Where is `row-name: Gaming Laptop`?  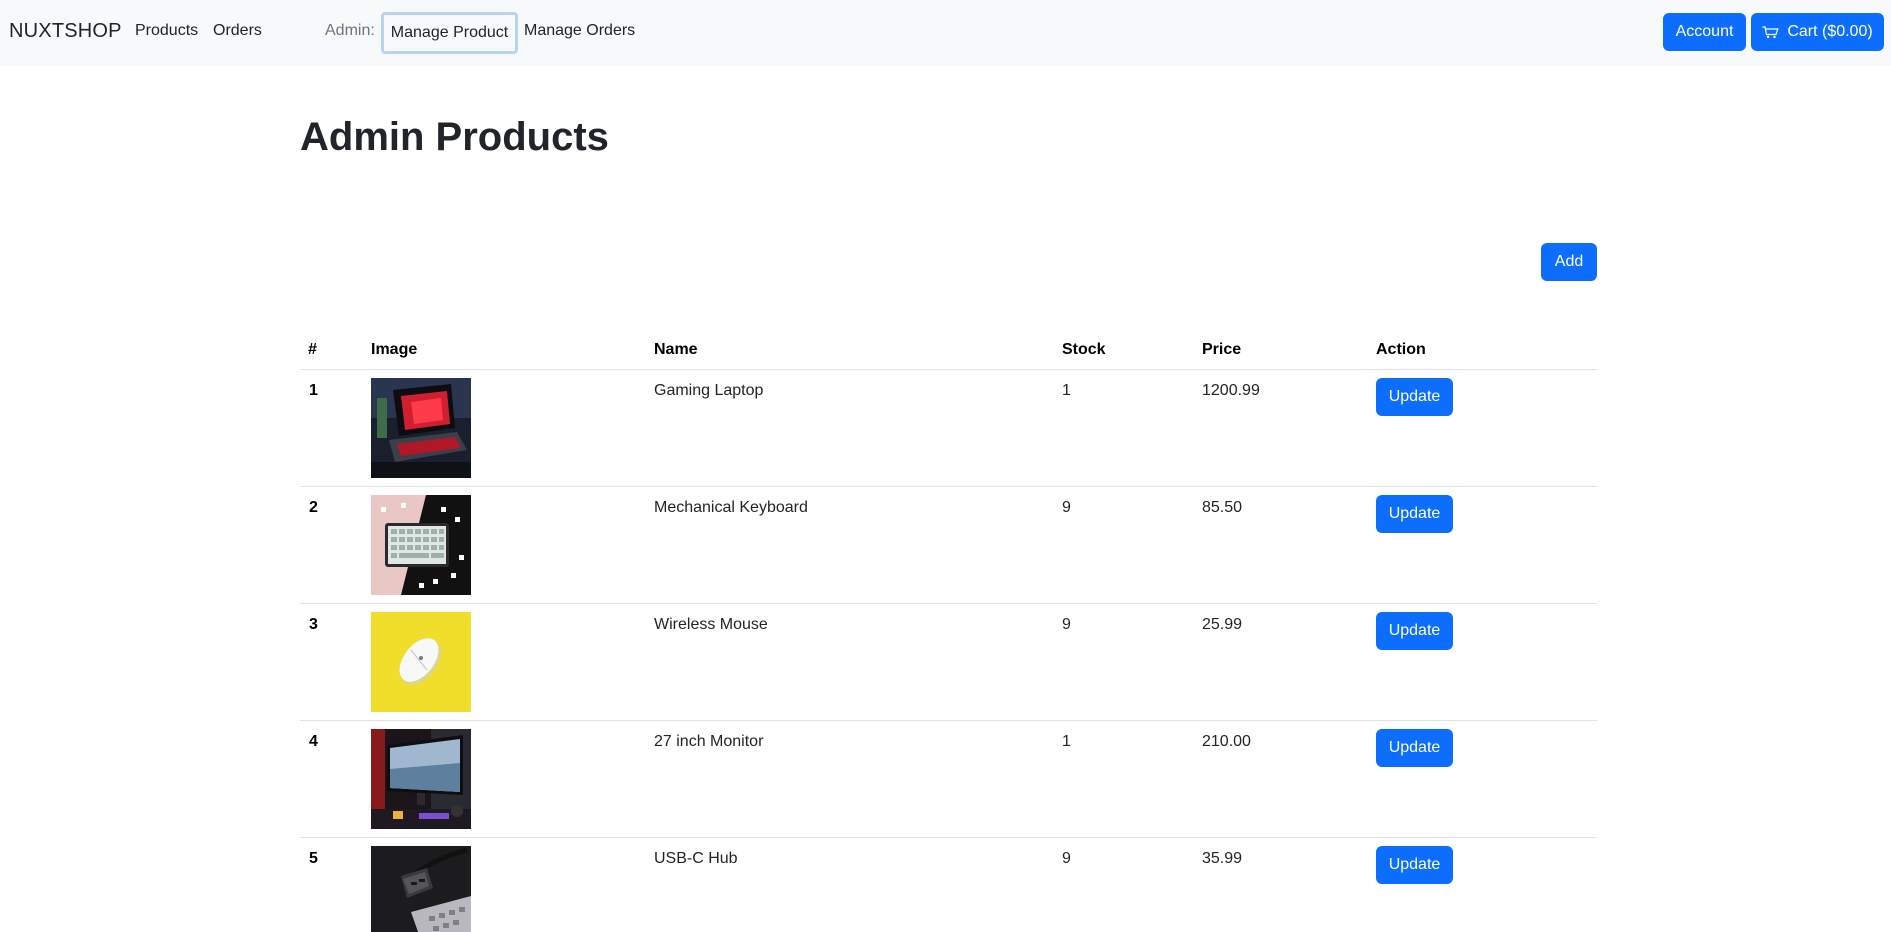 row-name: Gaming Laptop is located at coordinates (709, 390).